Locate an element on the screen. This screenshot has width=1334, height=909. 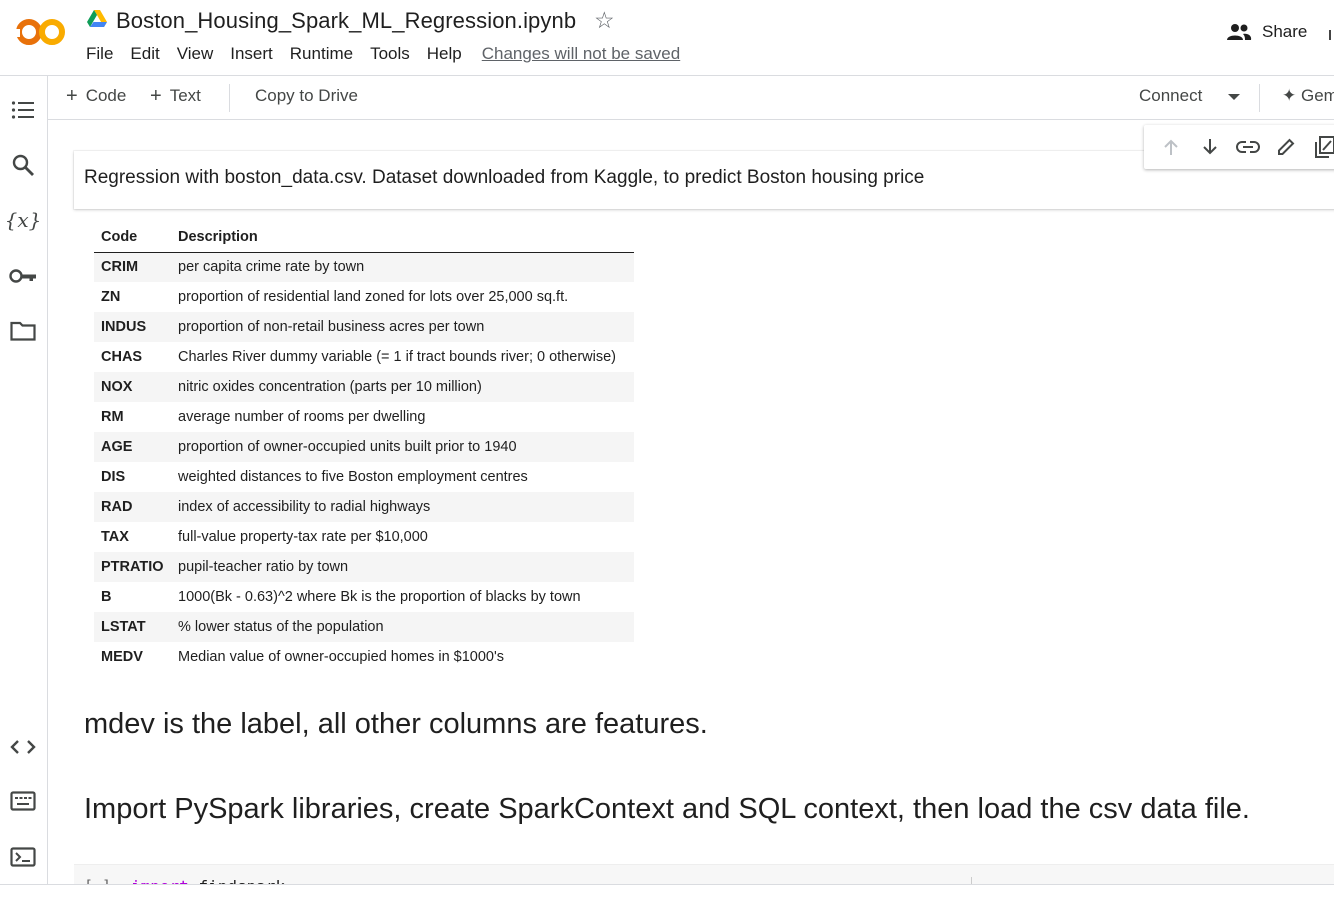
share-button: Share is located at coordinates (1266, 32).